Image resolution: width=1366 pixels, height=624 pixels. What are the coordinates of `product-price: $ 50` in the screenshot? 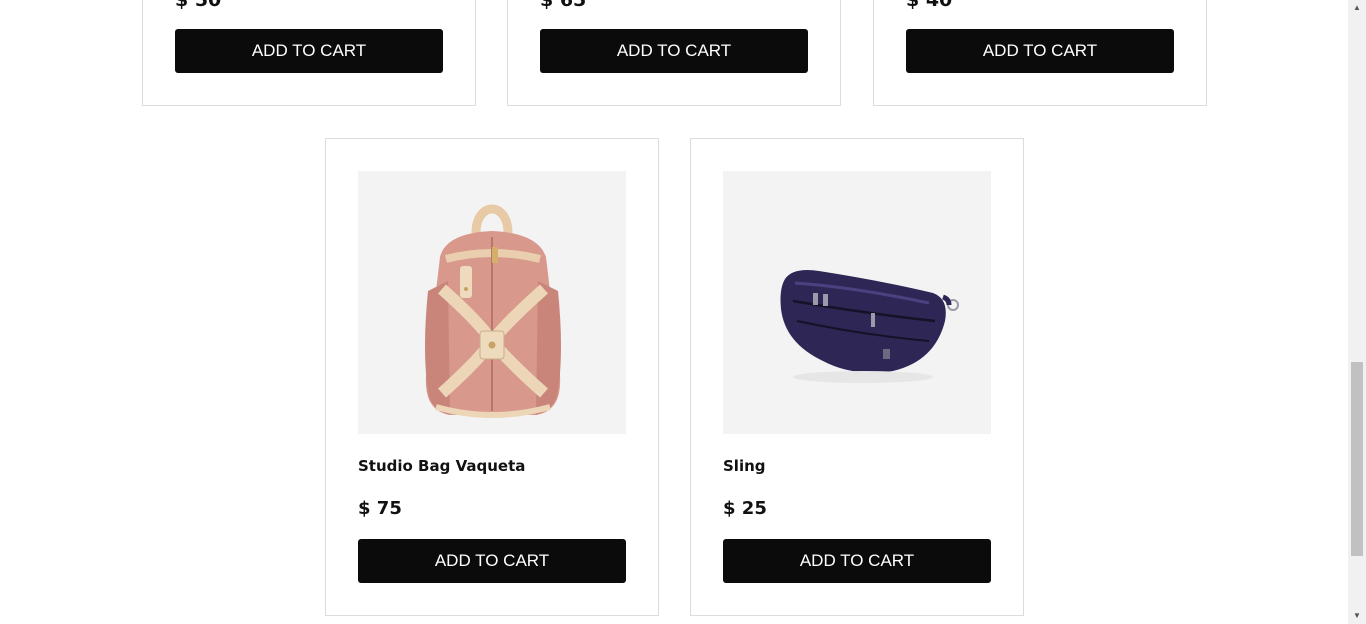 It's located at (198, 5).